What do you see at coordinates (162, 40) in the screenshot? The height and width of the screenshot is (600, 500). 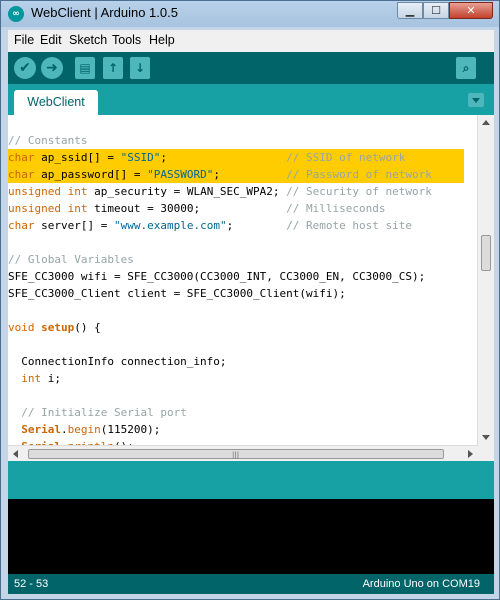 I see `menu-help: Help` at bounding box center [162, 40].